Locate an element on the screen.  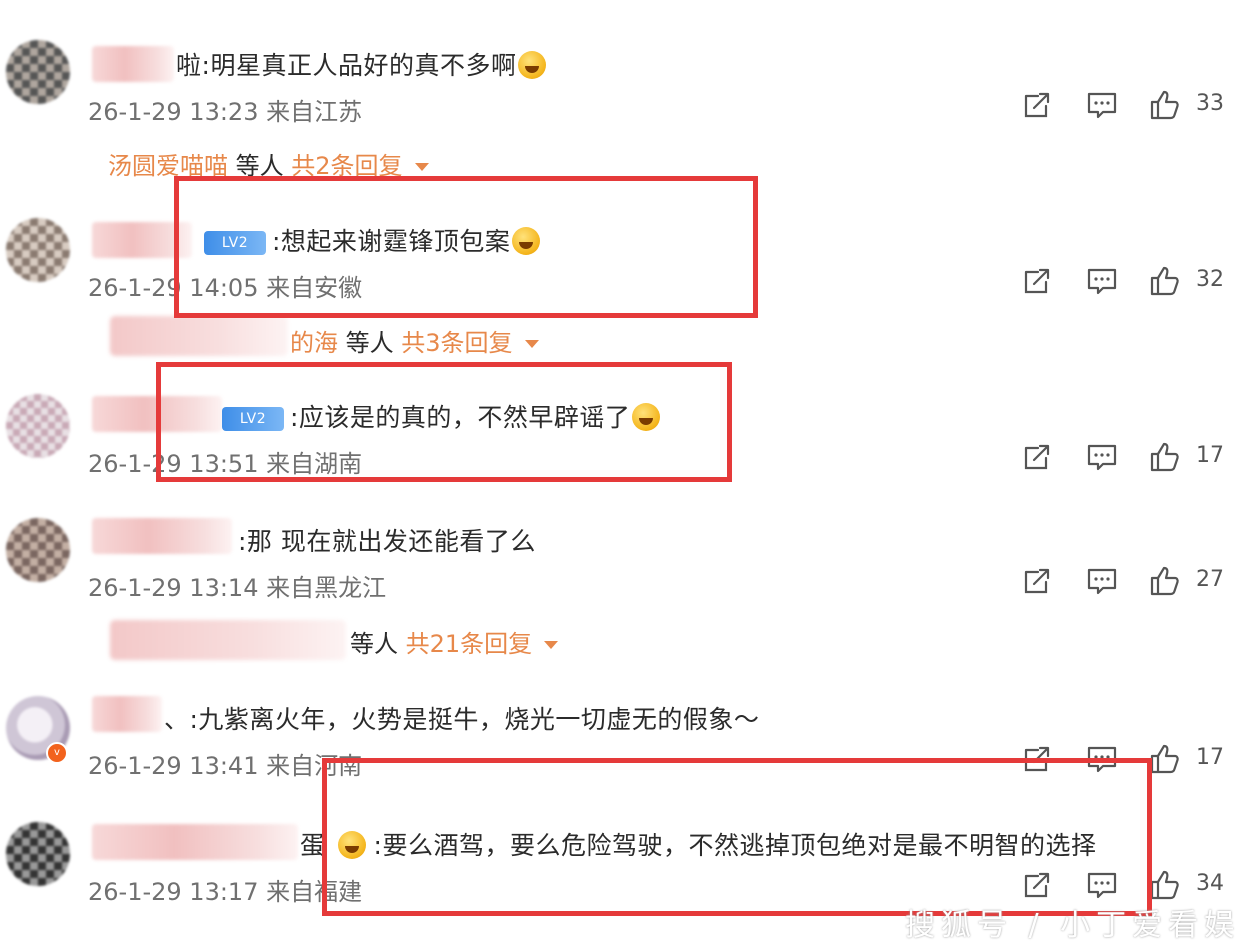
reply-summary-link: 等人 共21条回复 is located at coordinates (454, 641).